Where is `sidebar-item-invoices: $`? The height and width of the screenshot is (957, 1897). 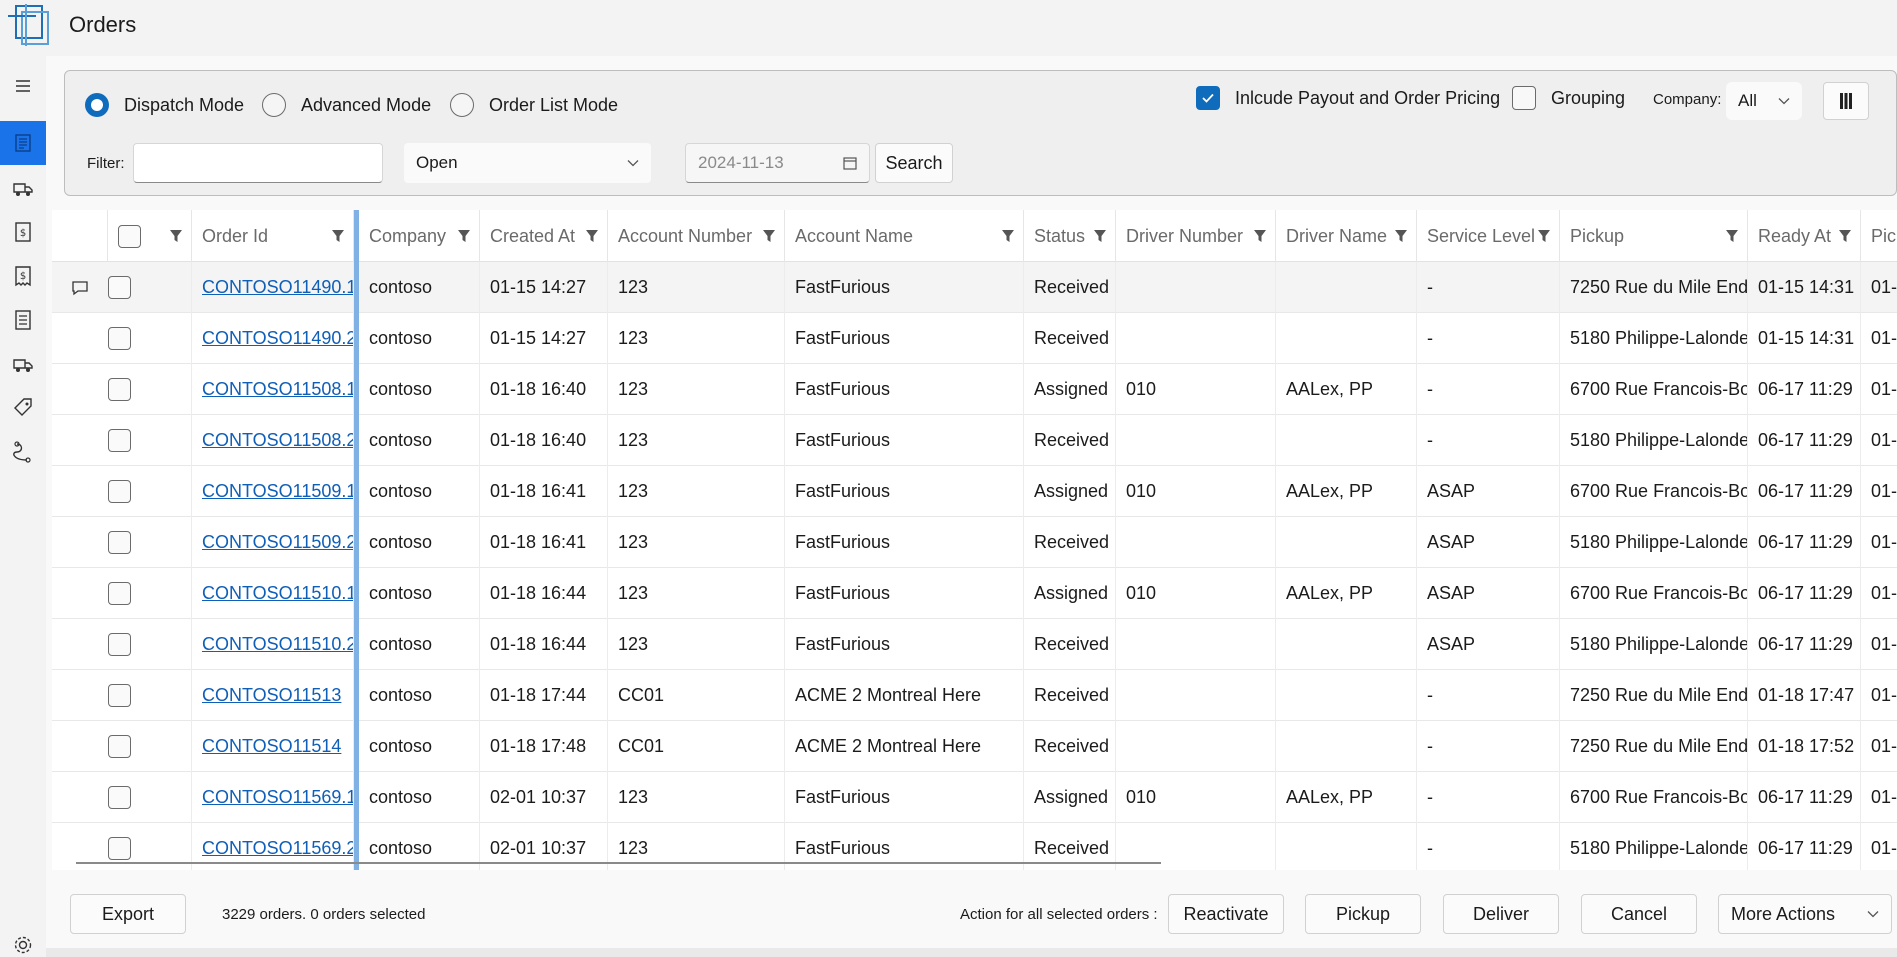
sidebar-item-invoices: $ is located at coordinates (23, 232).